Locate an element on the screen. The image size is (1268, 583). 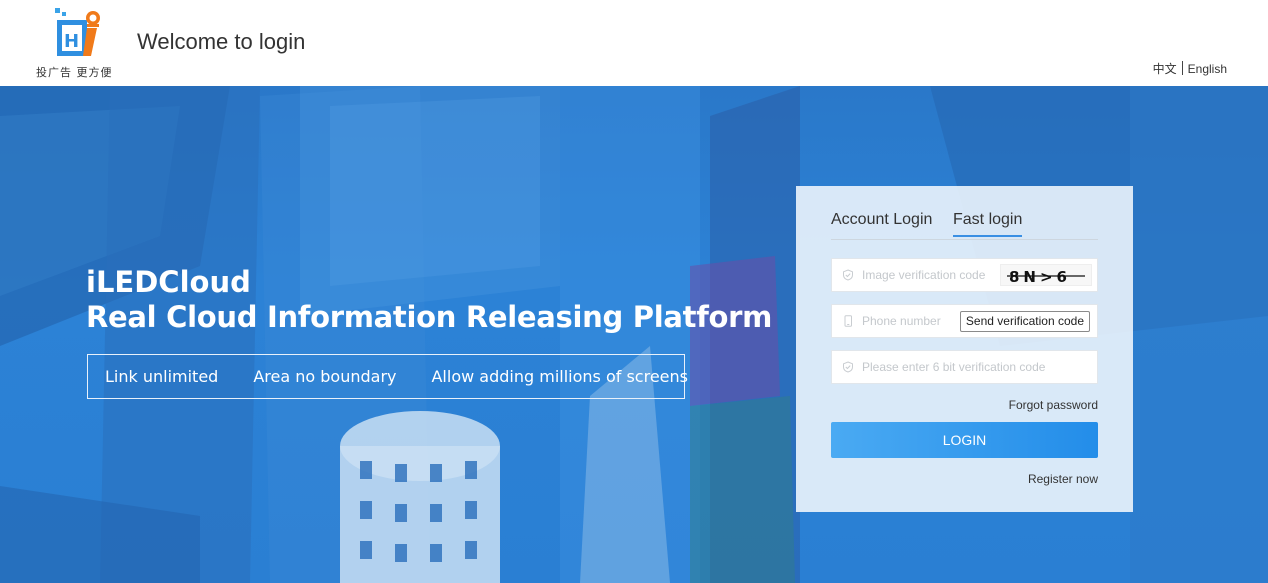
image-code-field: 8N>6 is located at coordinates (964, 275).